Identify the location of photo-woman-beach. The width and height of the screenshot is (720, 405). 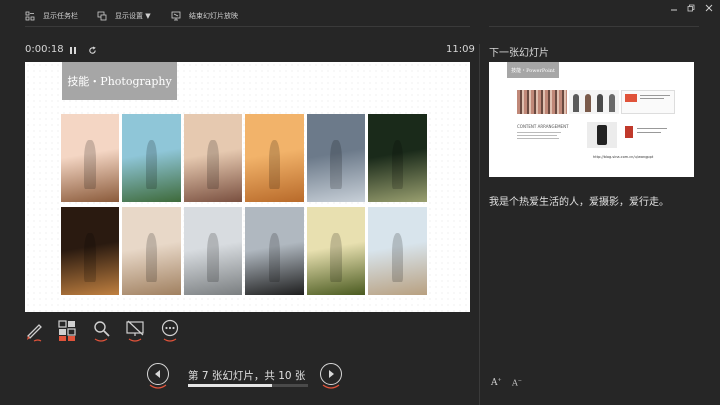
(397, 251).